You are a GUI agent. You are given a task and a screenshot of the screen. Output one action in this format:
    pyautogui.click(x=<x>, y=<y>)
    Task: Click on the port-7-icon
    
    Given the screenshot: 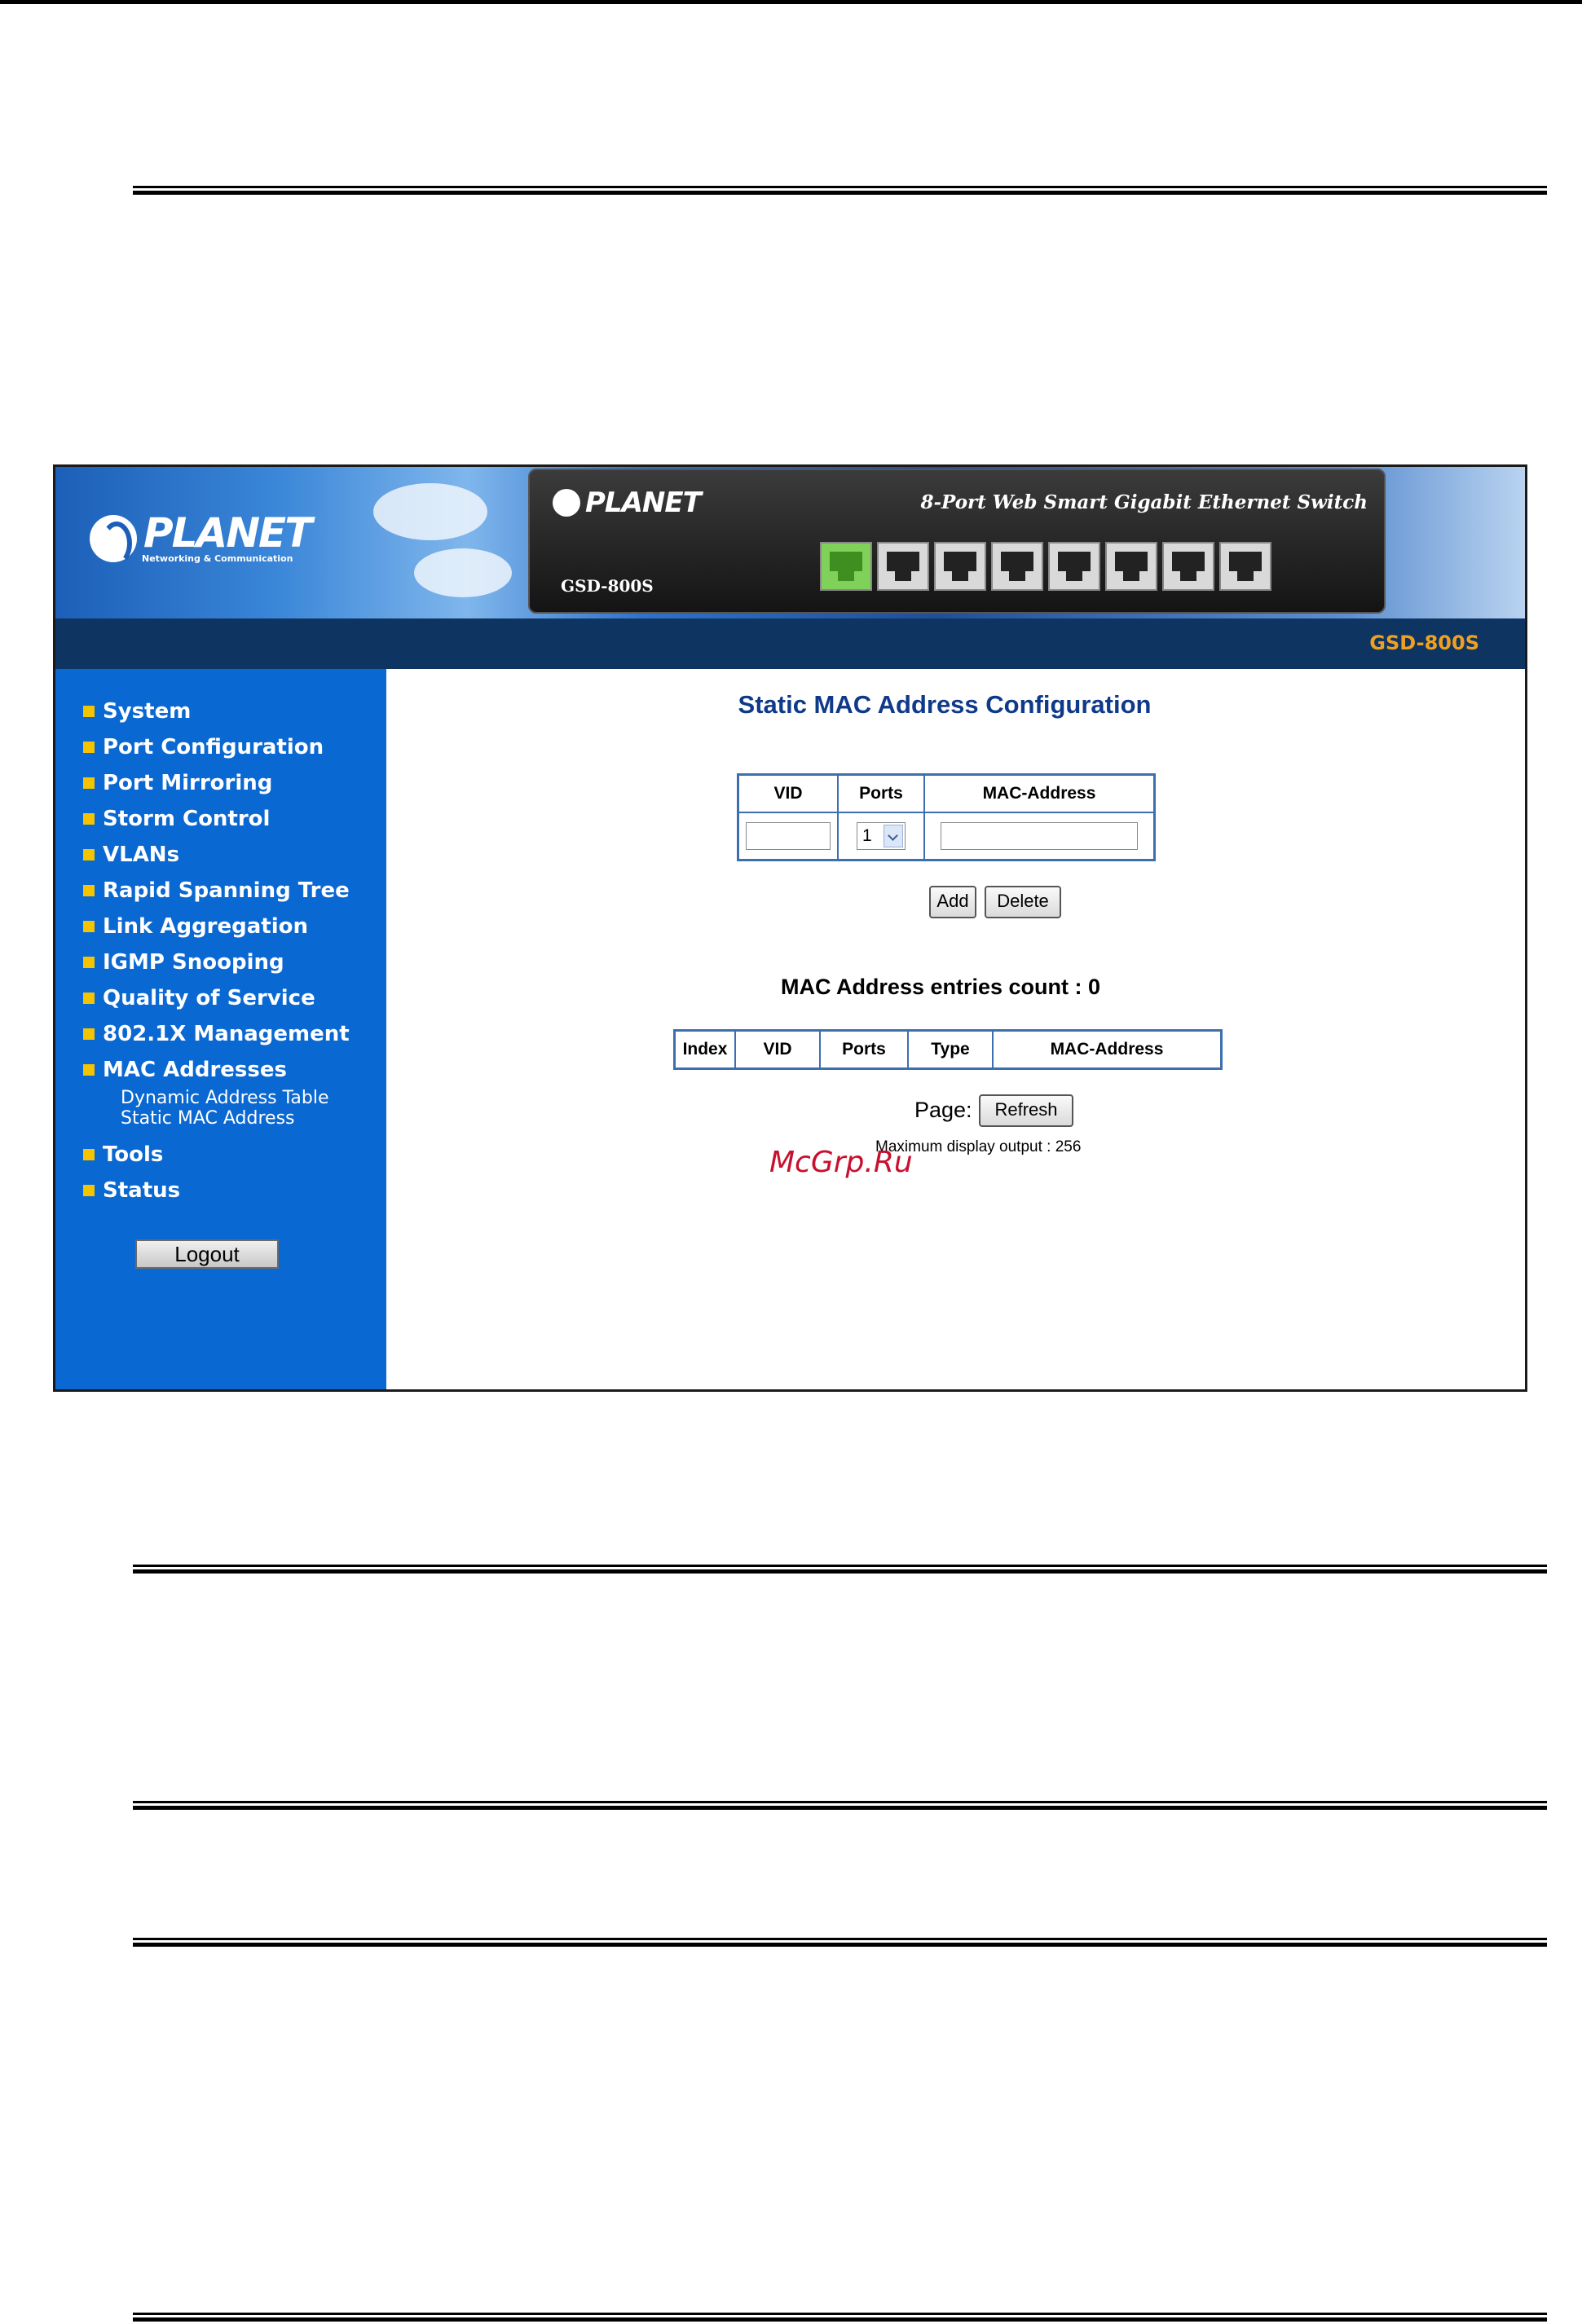 What is the action you would take?
    pyautogui.click(x=1188, y=566)
    